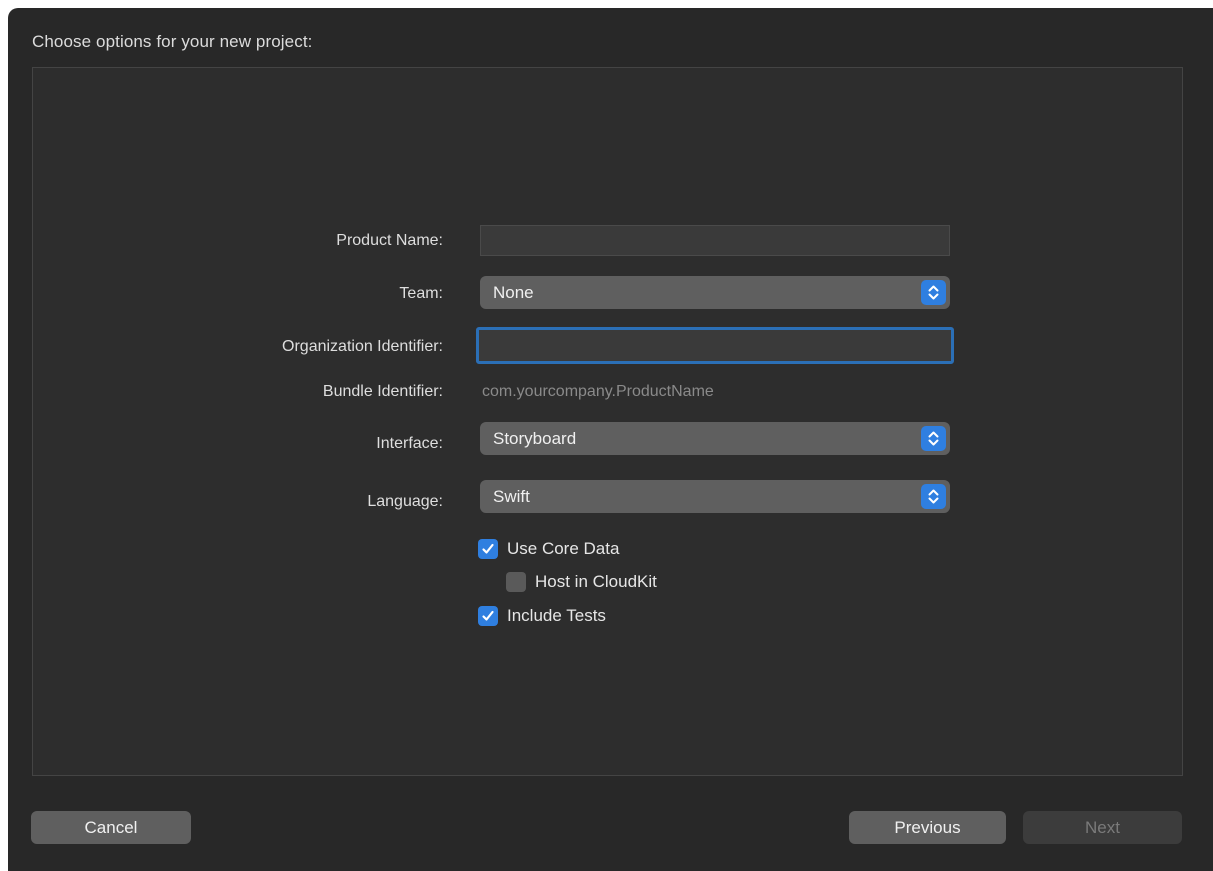  Describe the element at coordinates (409, 443) in the screenshot. I see `interface-label: Interface:` at that location.